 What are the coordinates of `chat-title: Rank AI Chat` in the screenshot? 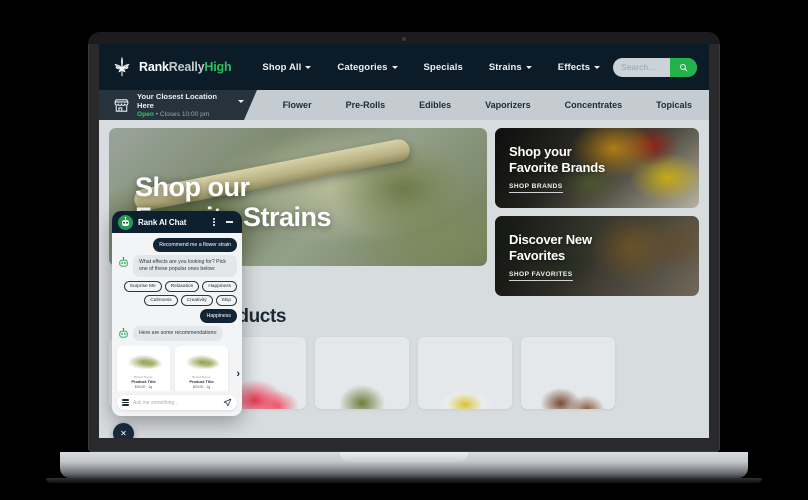 It's located at (162, 222).